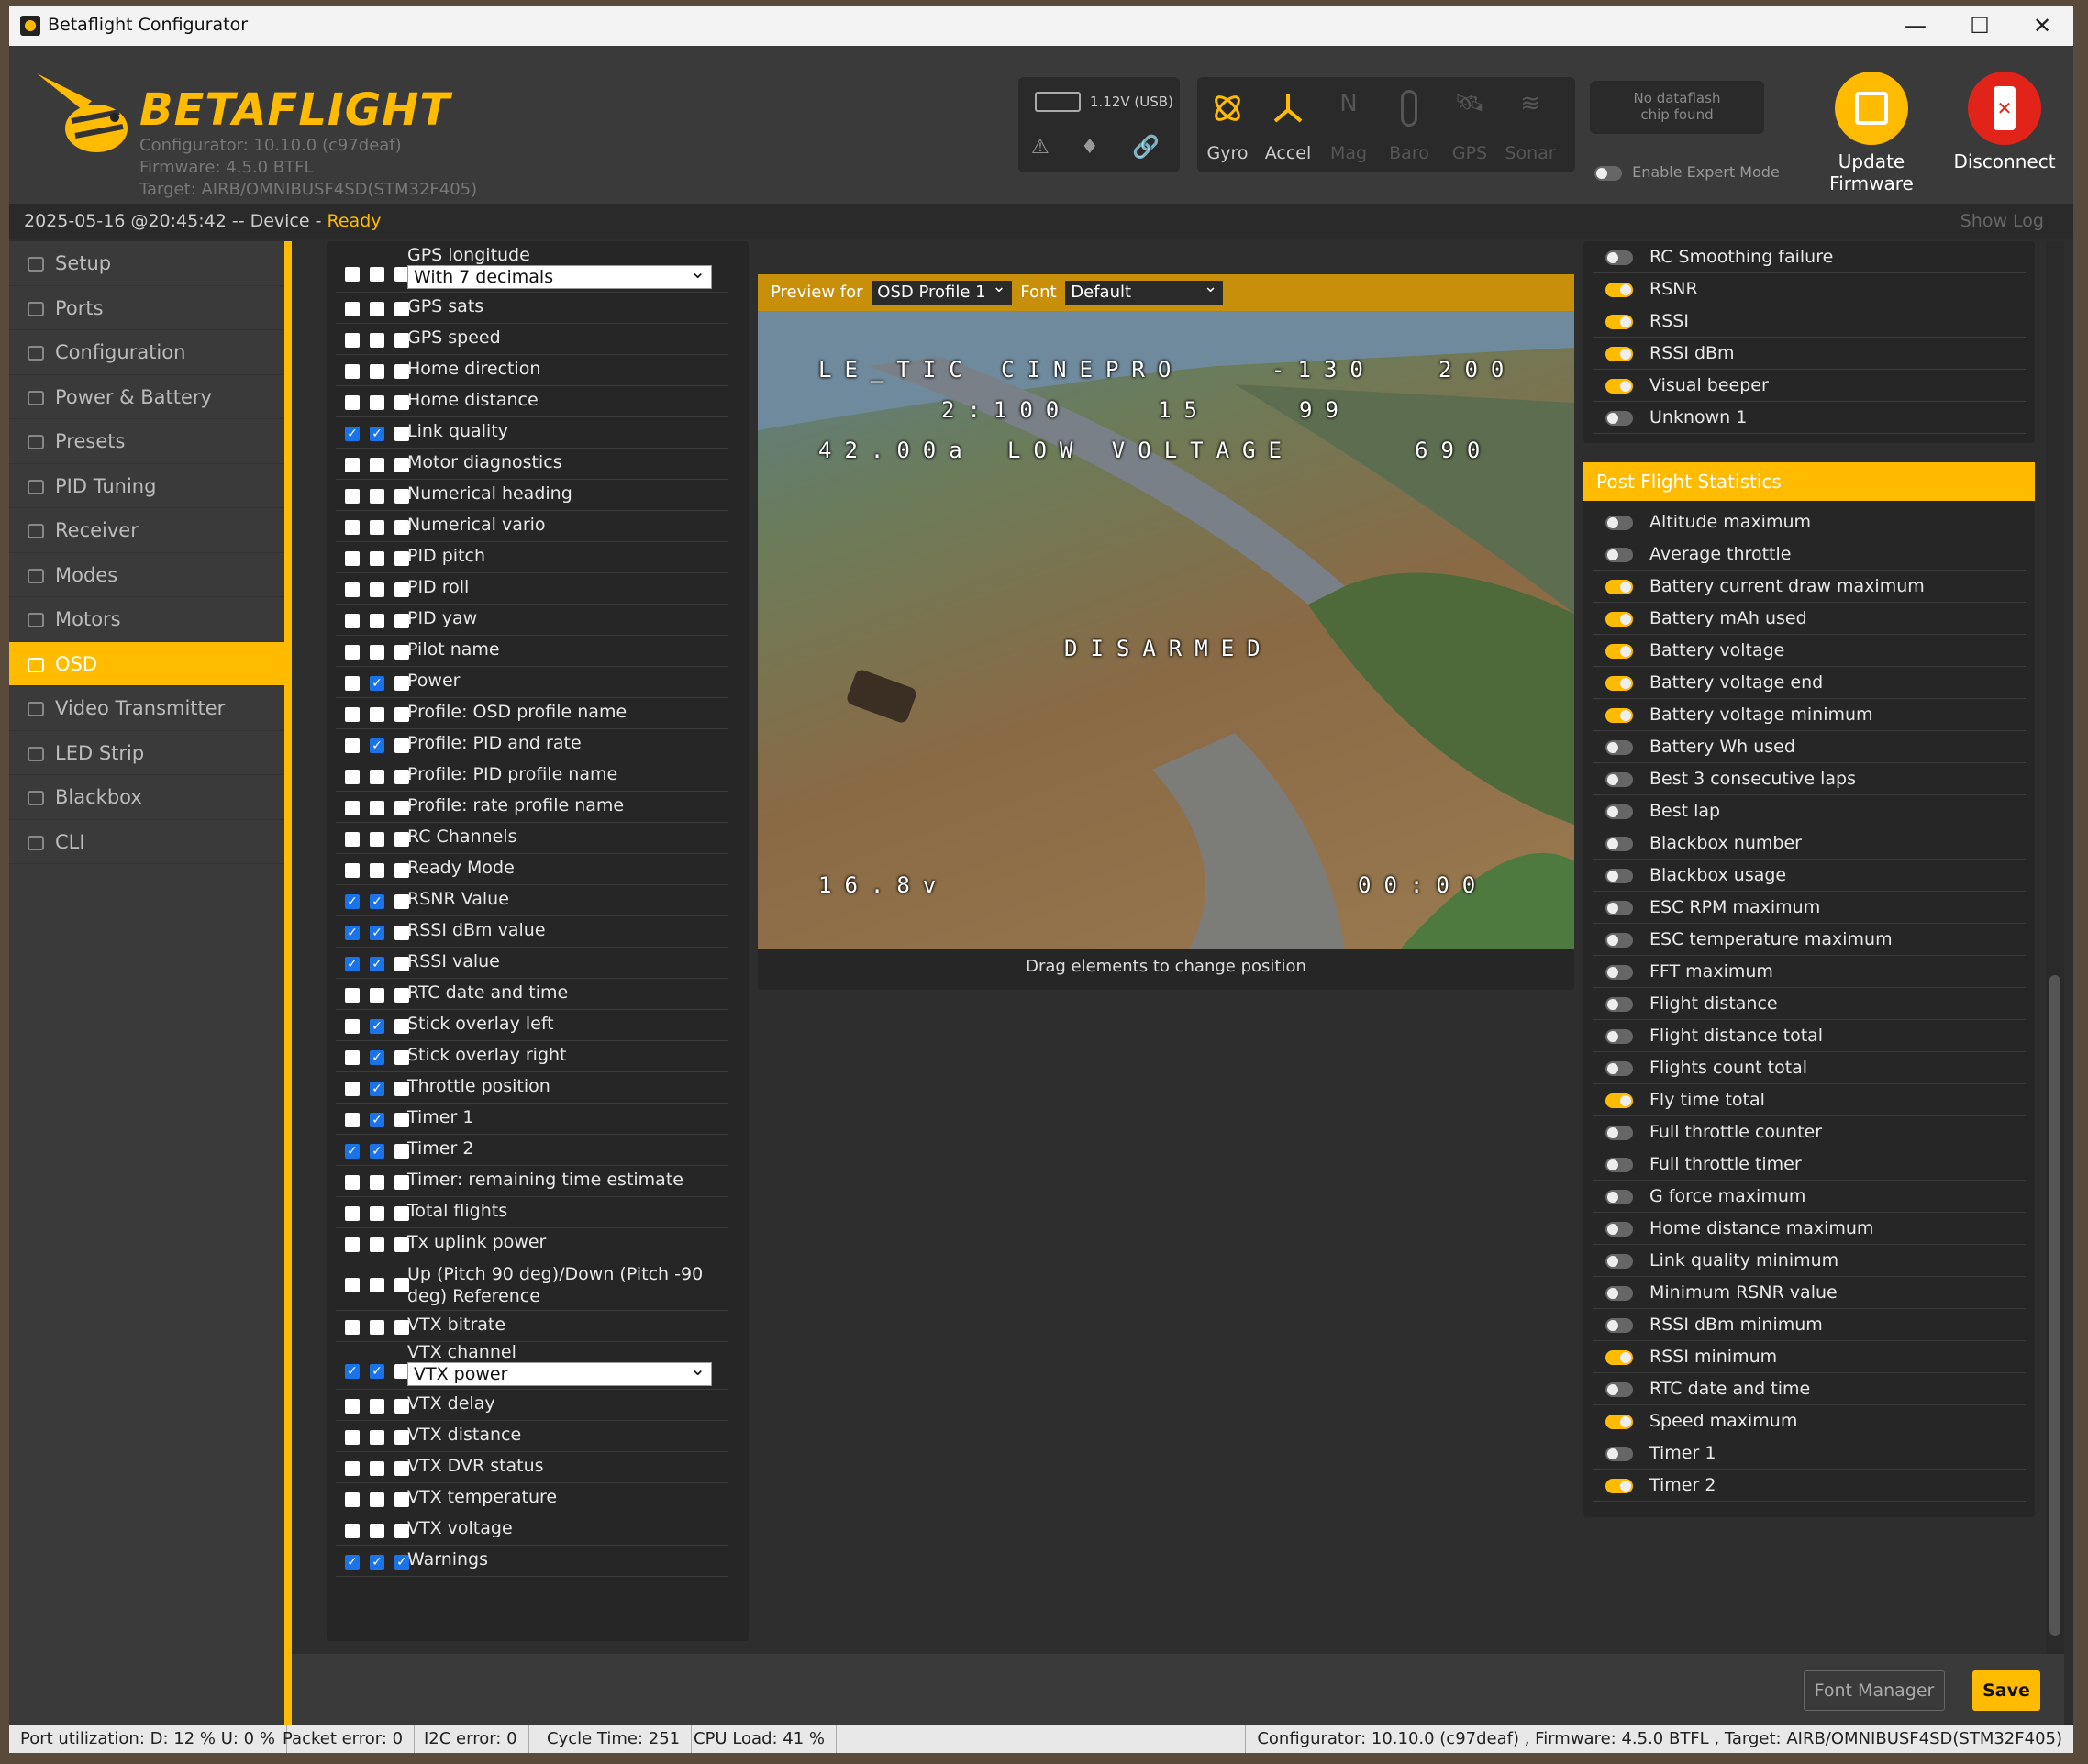 This screenshot has height=1764, width=2088. Describe the element at coordinates (1619, 972) in the screenshot. I see `fft-maximum-toggle` at that location.